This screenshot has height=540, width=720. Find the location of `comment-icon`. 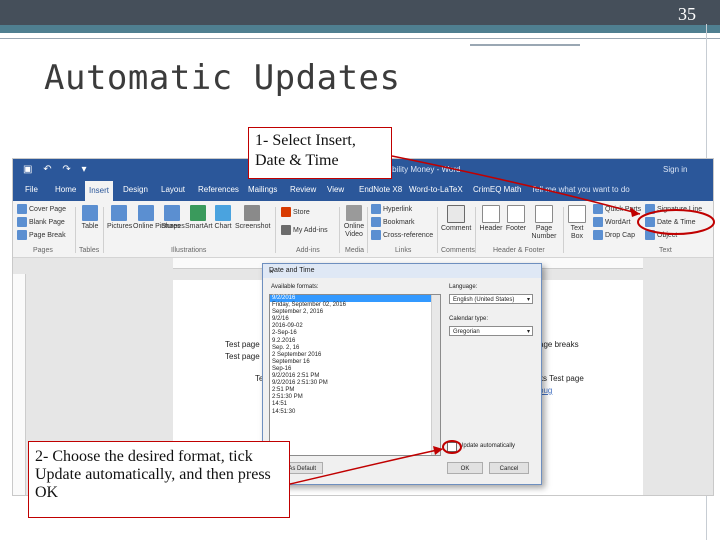

comment-icon is located at coordinates (456, 214).